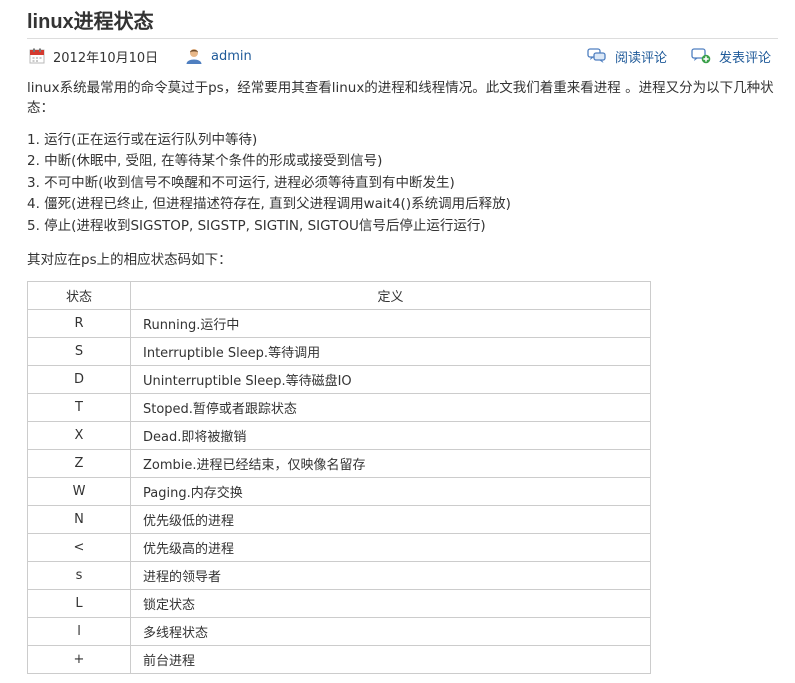  I want to click on read-comments-link: 阅读评论, so click(627, 56).